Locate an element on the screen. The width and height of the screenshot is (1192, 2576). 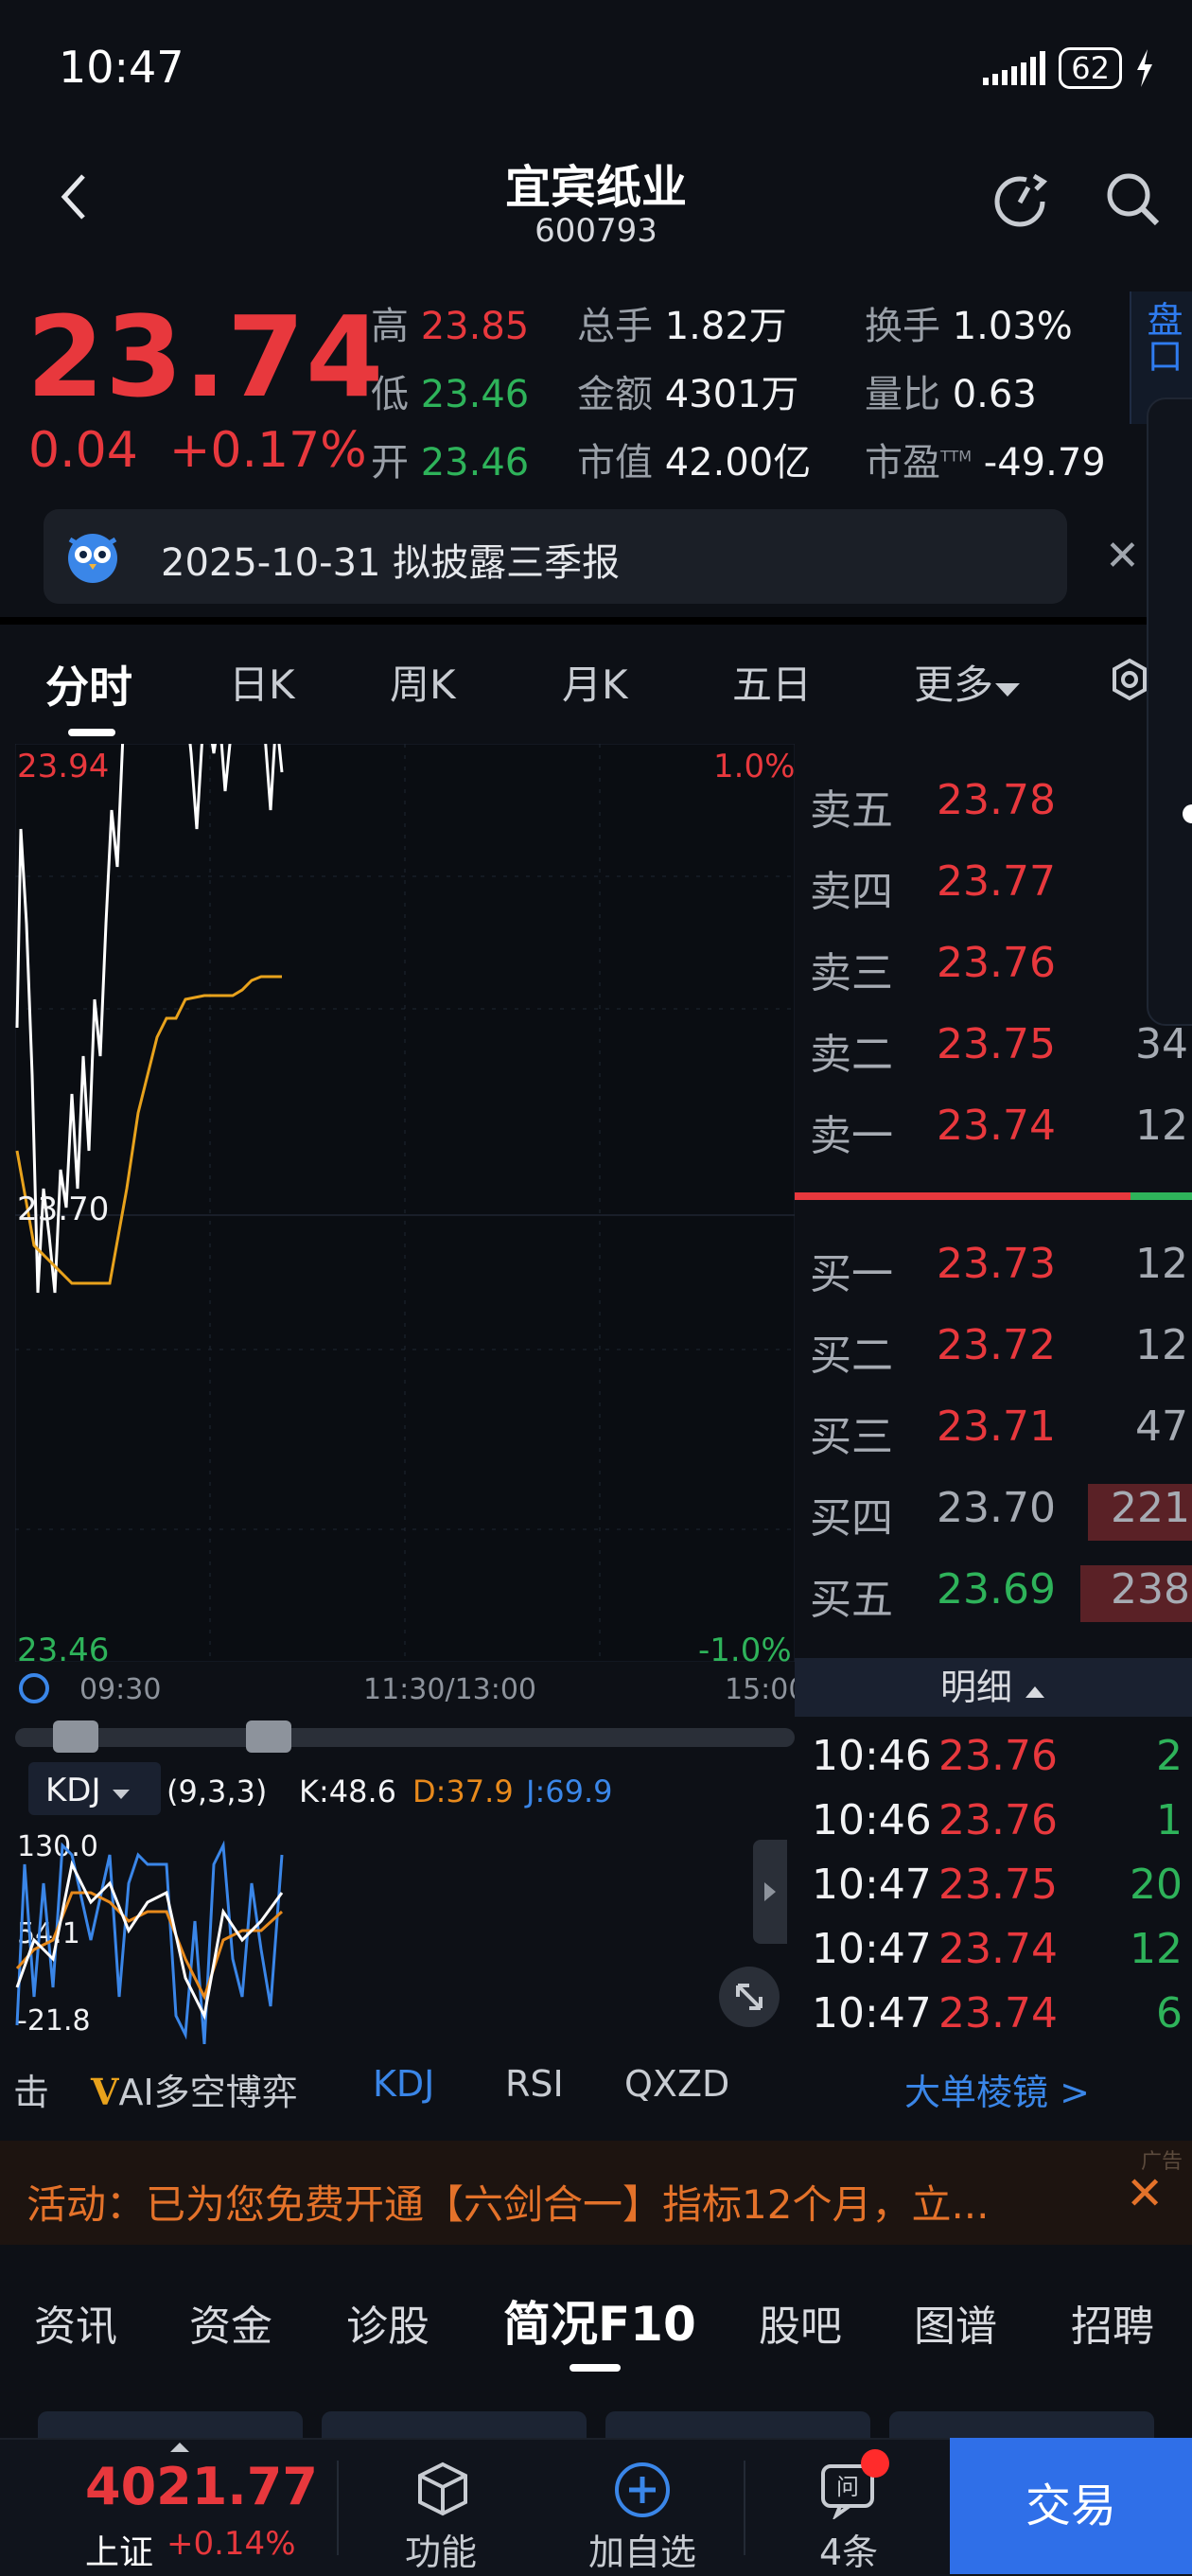
trade-button: 交易 is located at coordinates (1071, 2506).